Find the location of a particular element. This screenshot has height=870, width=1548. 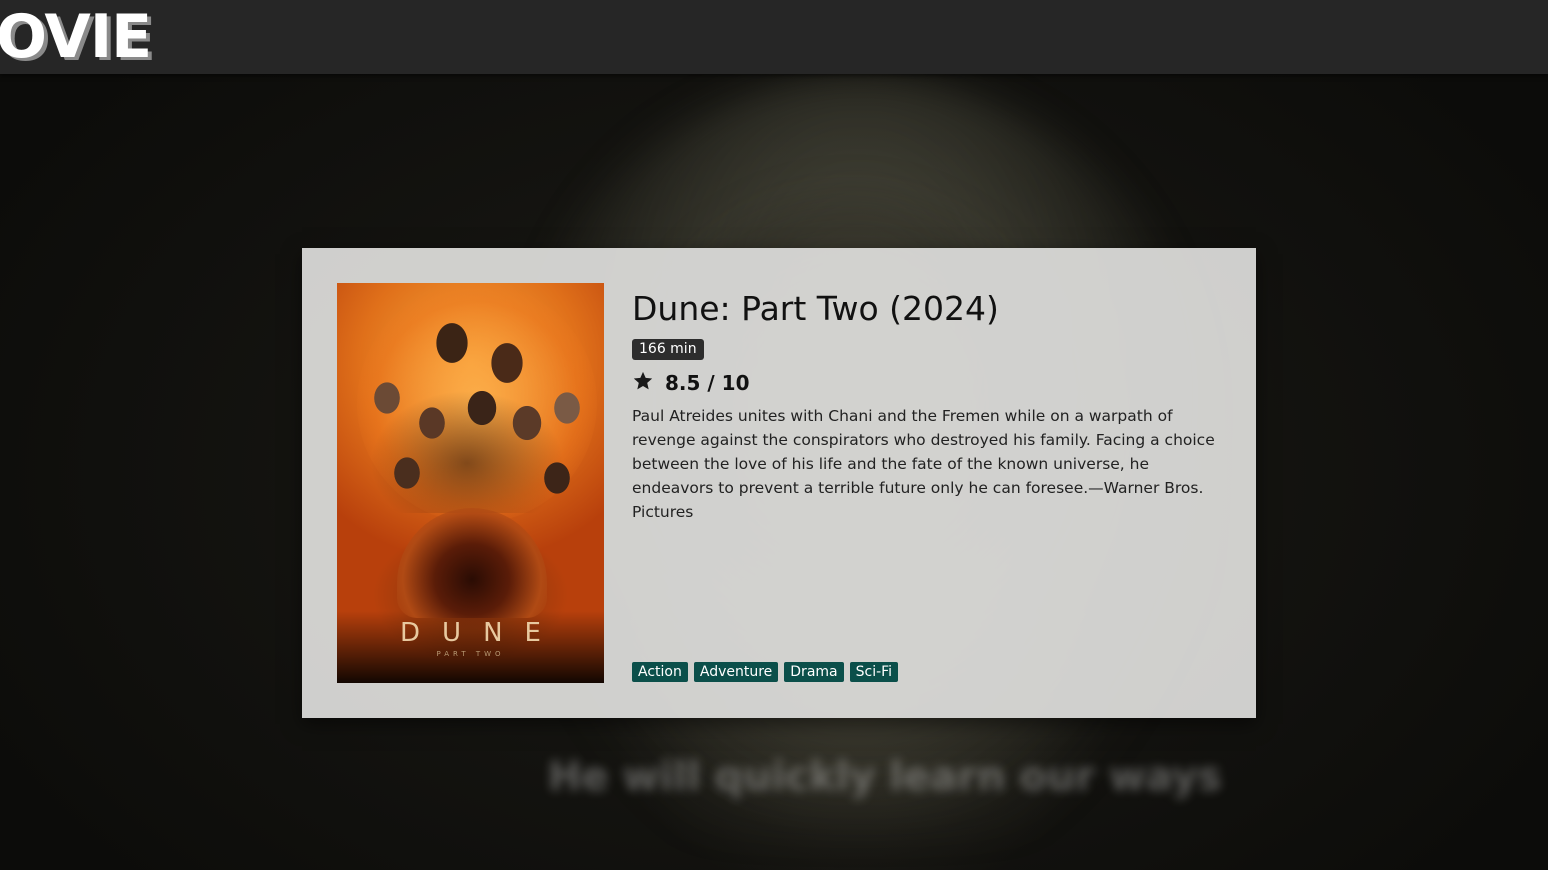

rating: 8.5 / 10 is located at coordinates (927, 383).